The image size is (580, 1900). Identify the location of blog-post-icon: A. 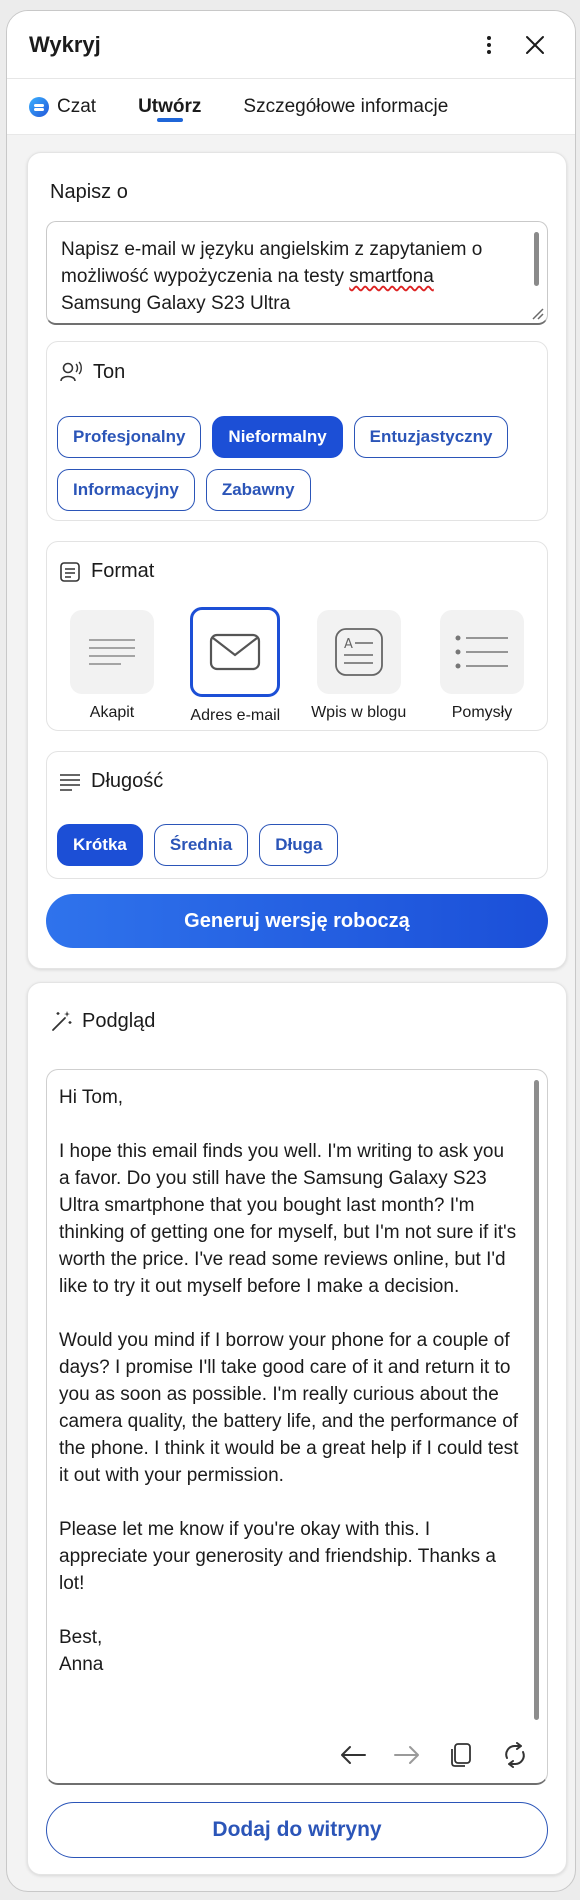
(358, 652).